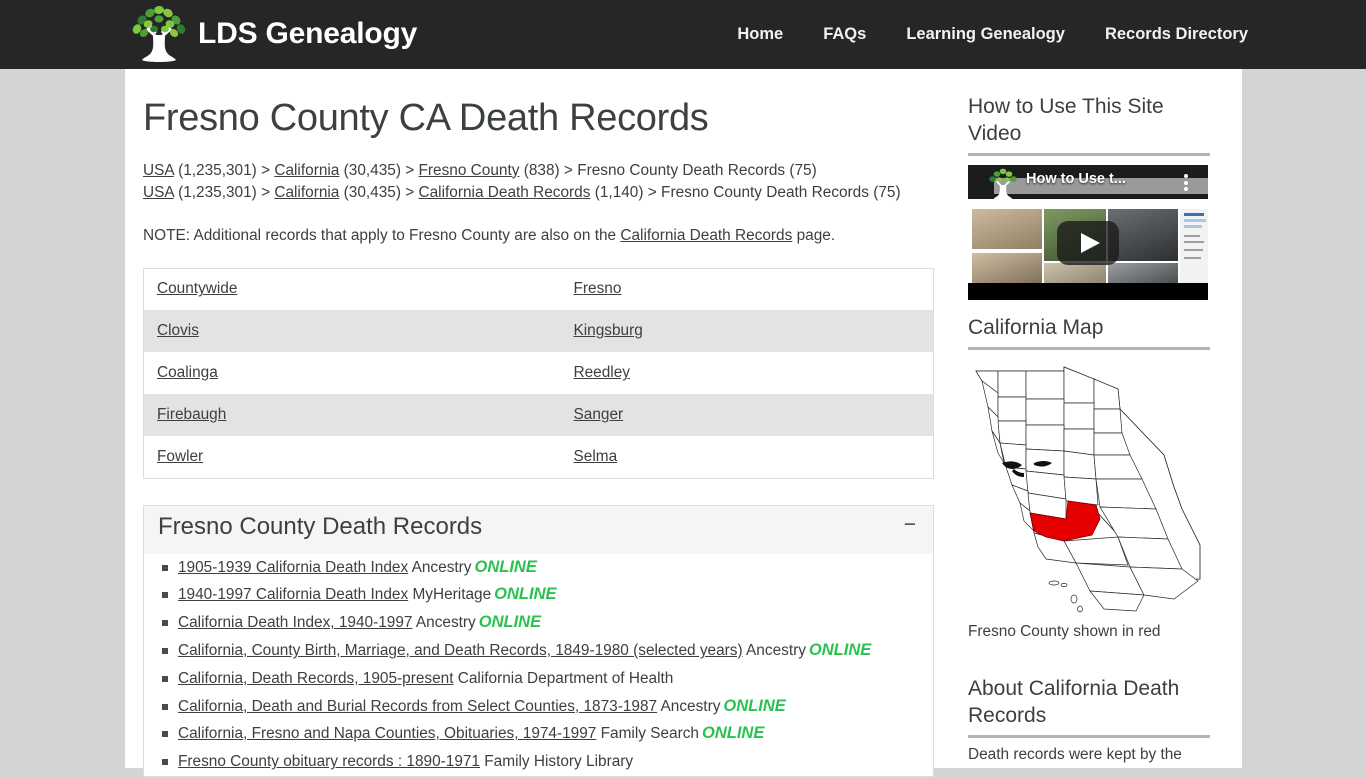 The height and width of the screenshot is (777, 1366). Describe the element at coordinates (1003, 184) in the screenshot. I see `video-tree-logo-icon` at that location.